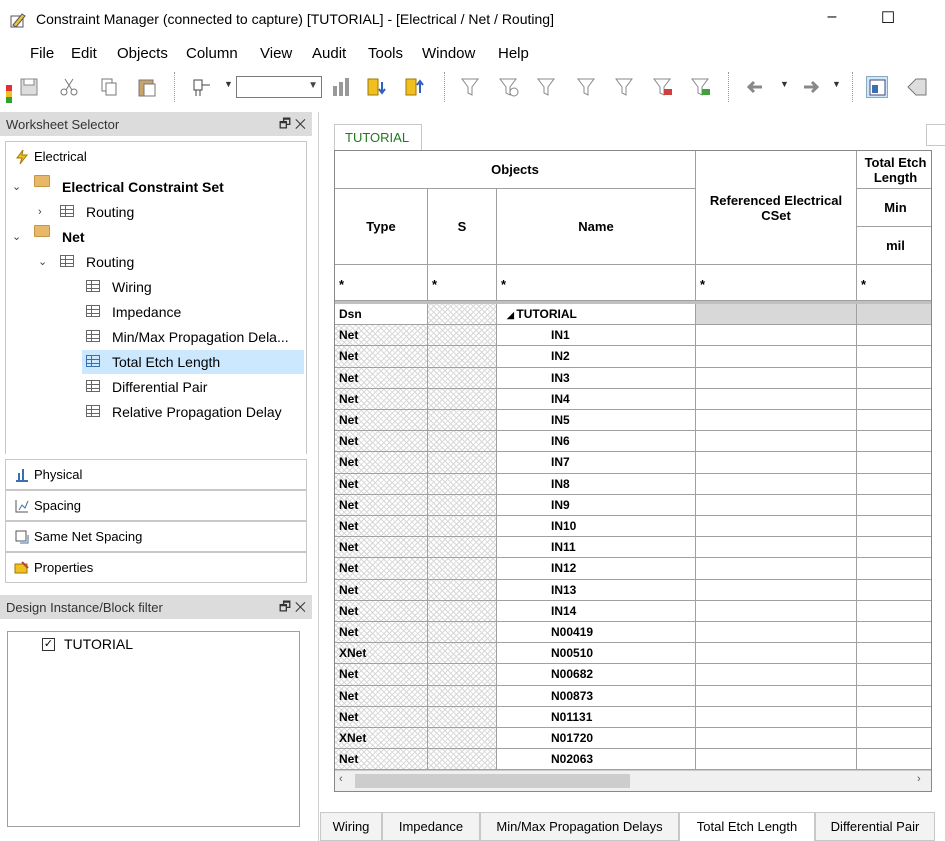 Image resolution: width=945 pixels, height=841 pixels. Describe the element at coordinates (596, 336) in the screenshot. I see `cell-name: IN1` at that location.